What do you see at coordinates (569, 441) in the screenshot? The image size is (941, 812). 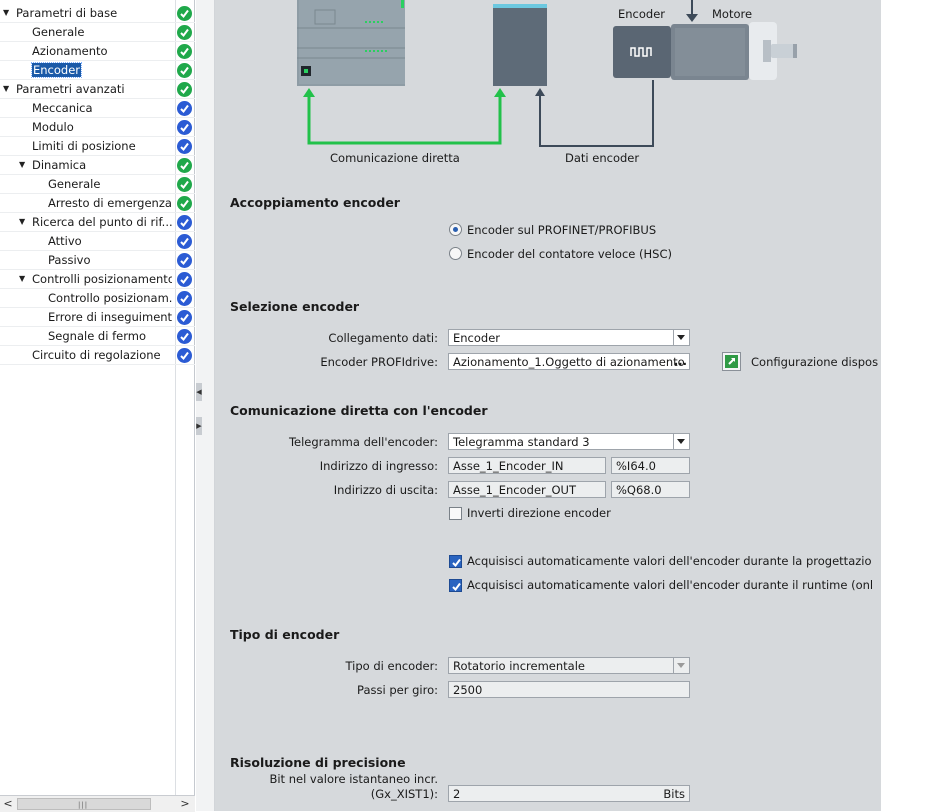 I see `telegram-dropdown: Telegramma standard 3` at bounding box center [569, 441].